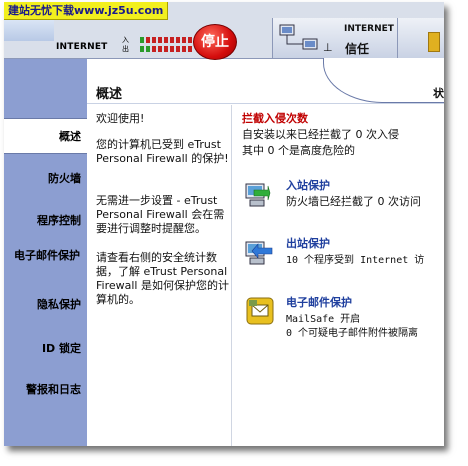 This screenshot has height=466, width=468. I want to click on trust-label: 信任, so click(357, 49).